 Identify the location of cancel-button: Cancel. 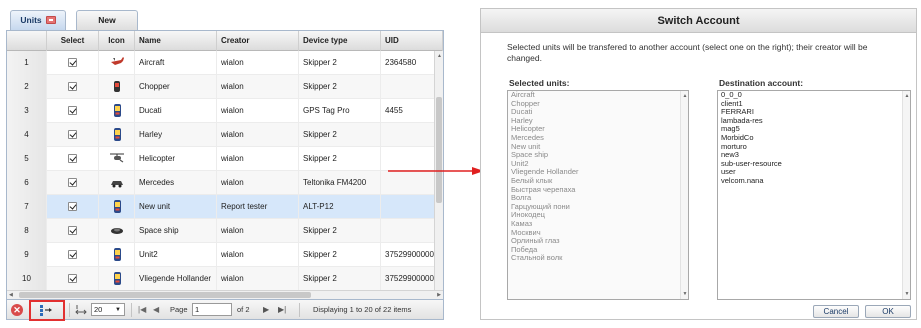
(836, 311).